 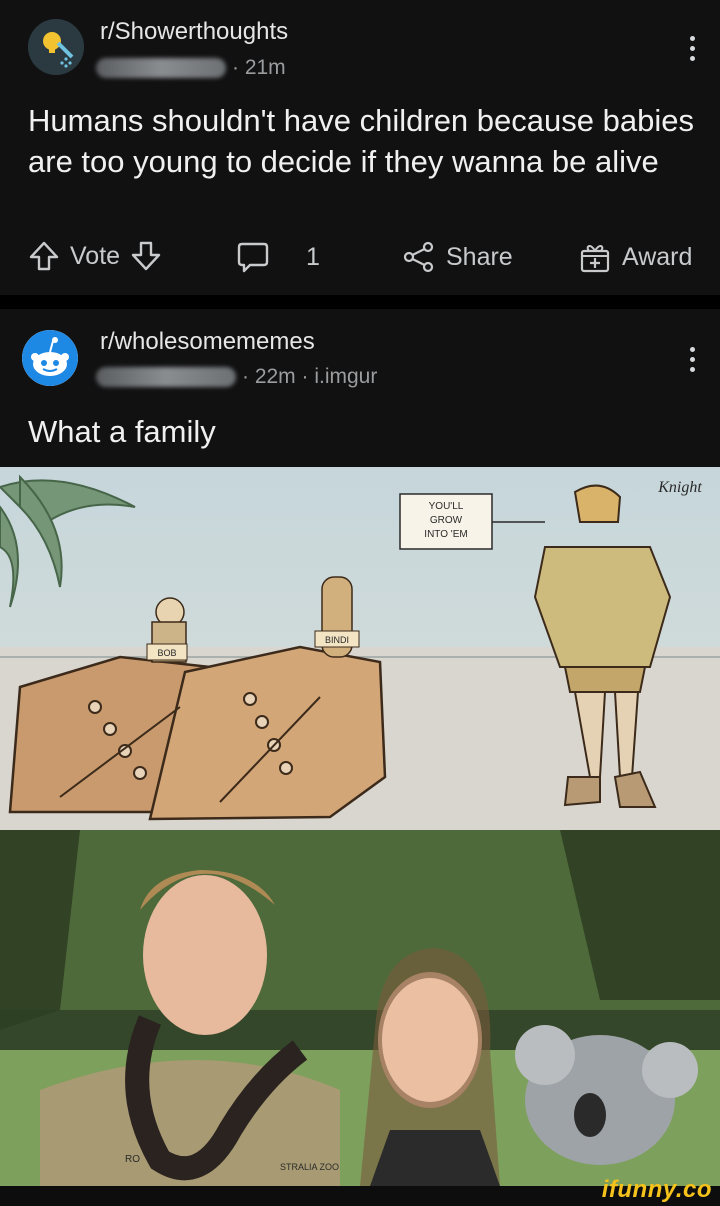 What do you see at coordinates (197, 733) in the screenshot?
I see `boots` at bounding box center [197, 733].